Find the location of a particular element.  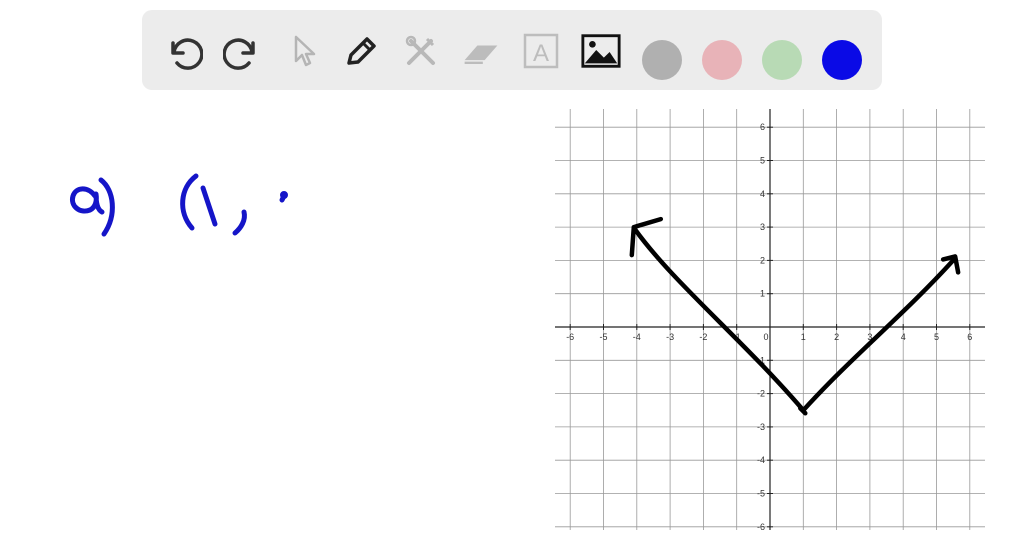

handwritten-part-label-a is located at coordinates (92, 207).